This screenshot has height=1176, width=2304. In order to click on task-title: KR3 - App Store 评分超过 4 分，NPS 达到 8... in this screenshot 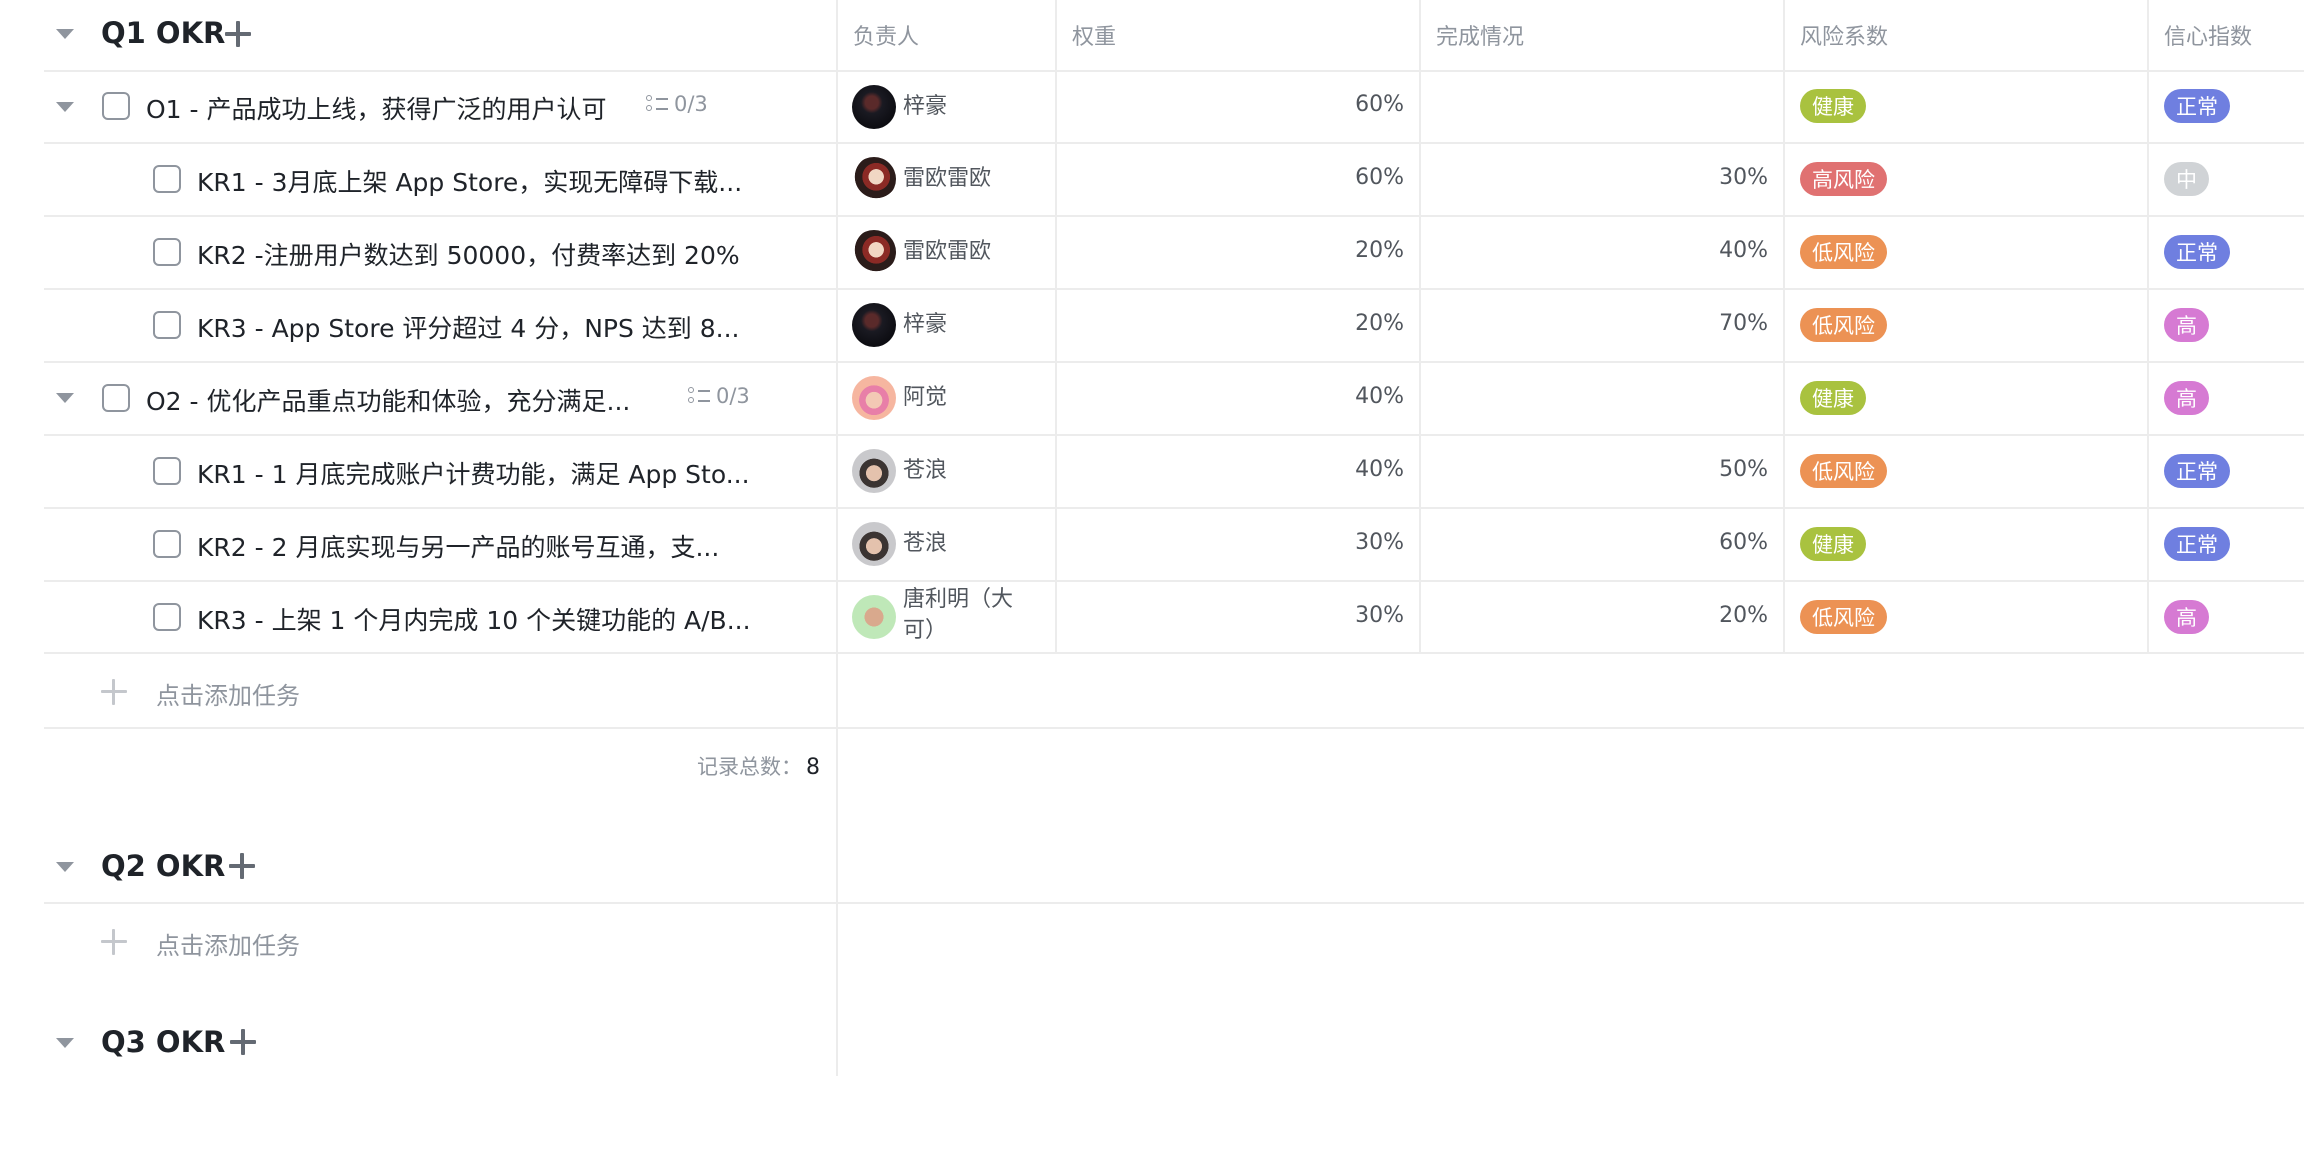, I will do `click(468, 327)`.